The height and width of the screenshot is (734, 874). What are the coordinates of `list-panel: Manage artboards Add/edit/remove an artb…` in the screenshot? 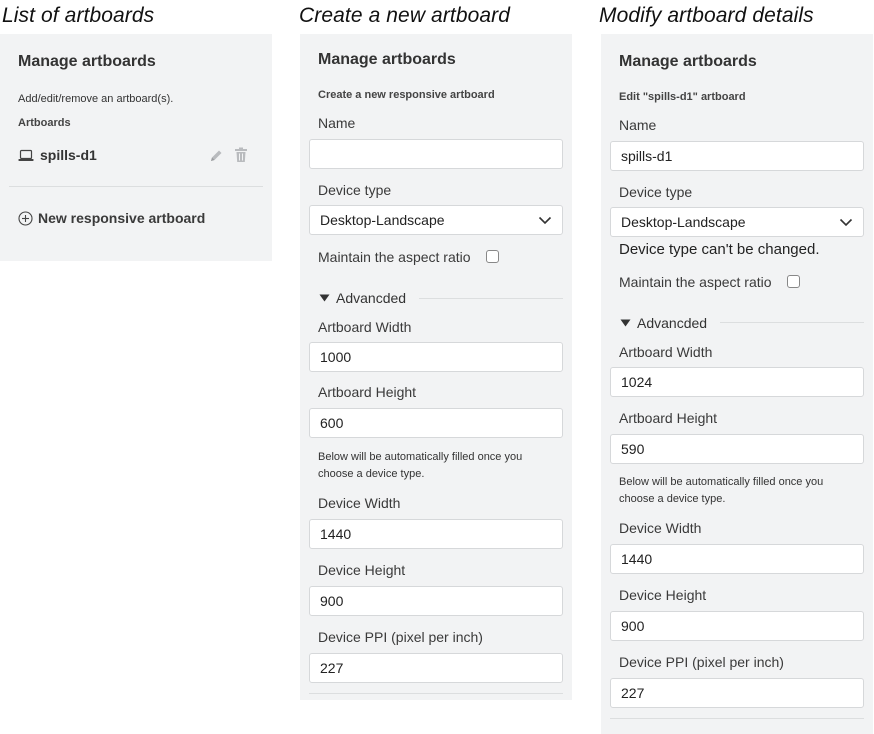 It's located at (136, 147).